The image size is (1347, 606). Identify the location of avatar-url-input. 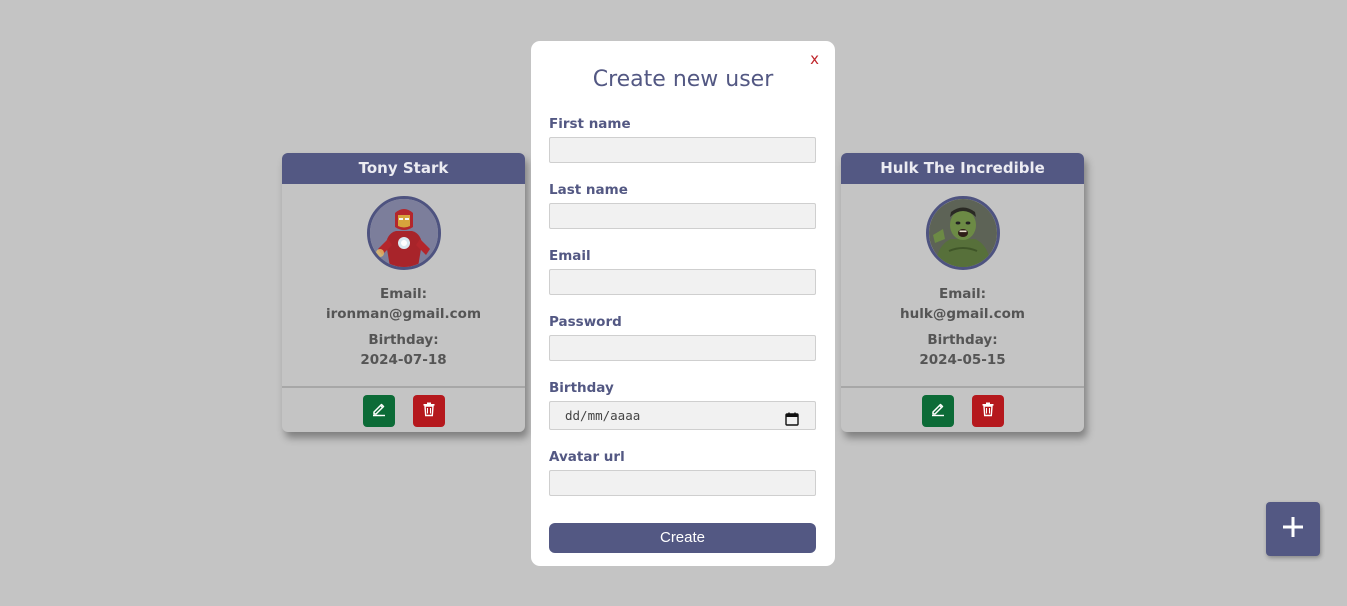
(682, 483).